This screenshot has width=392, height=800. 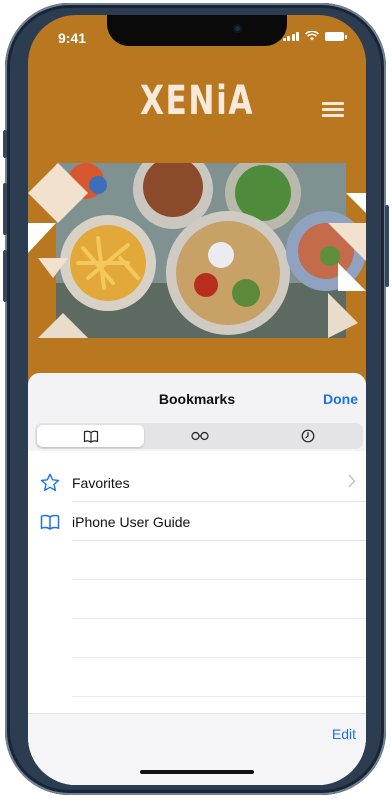 I want to click on site-logo: XENiA, so click(x=197, y=101).